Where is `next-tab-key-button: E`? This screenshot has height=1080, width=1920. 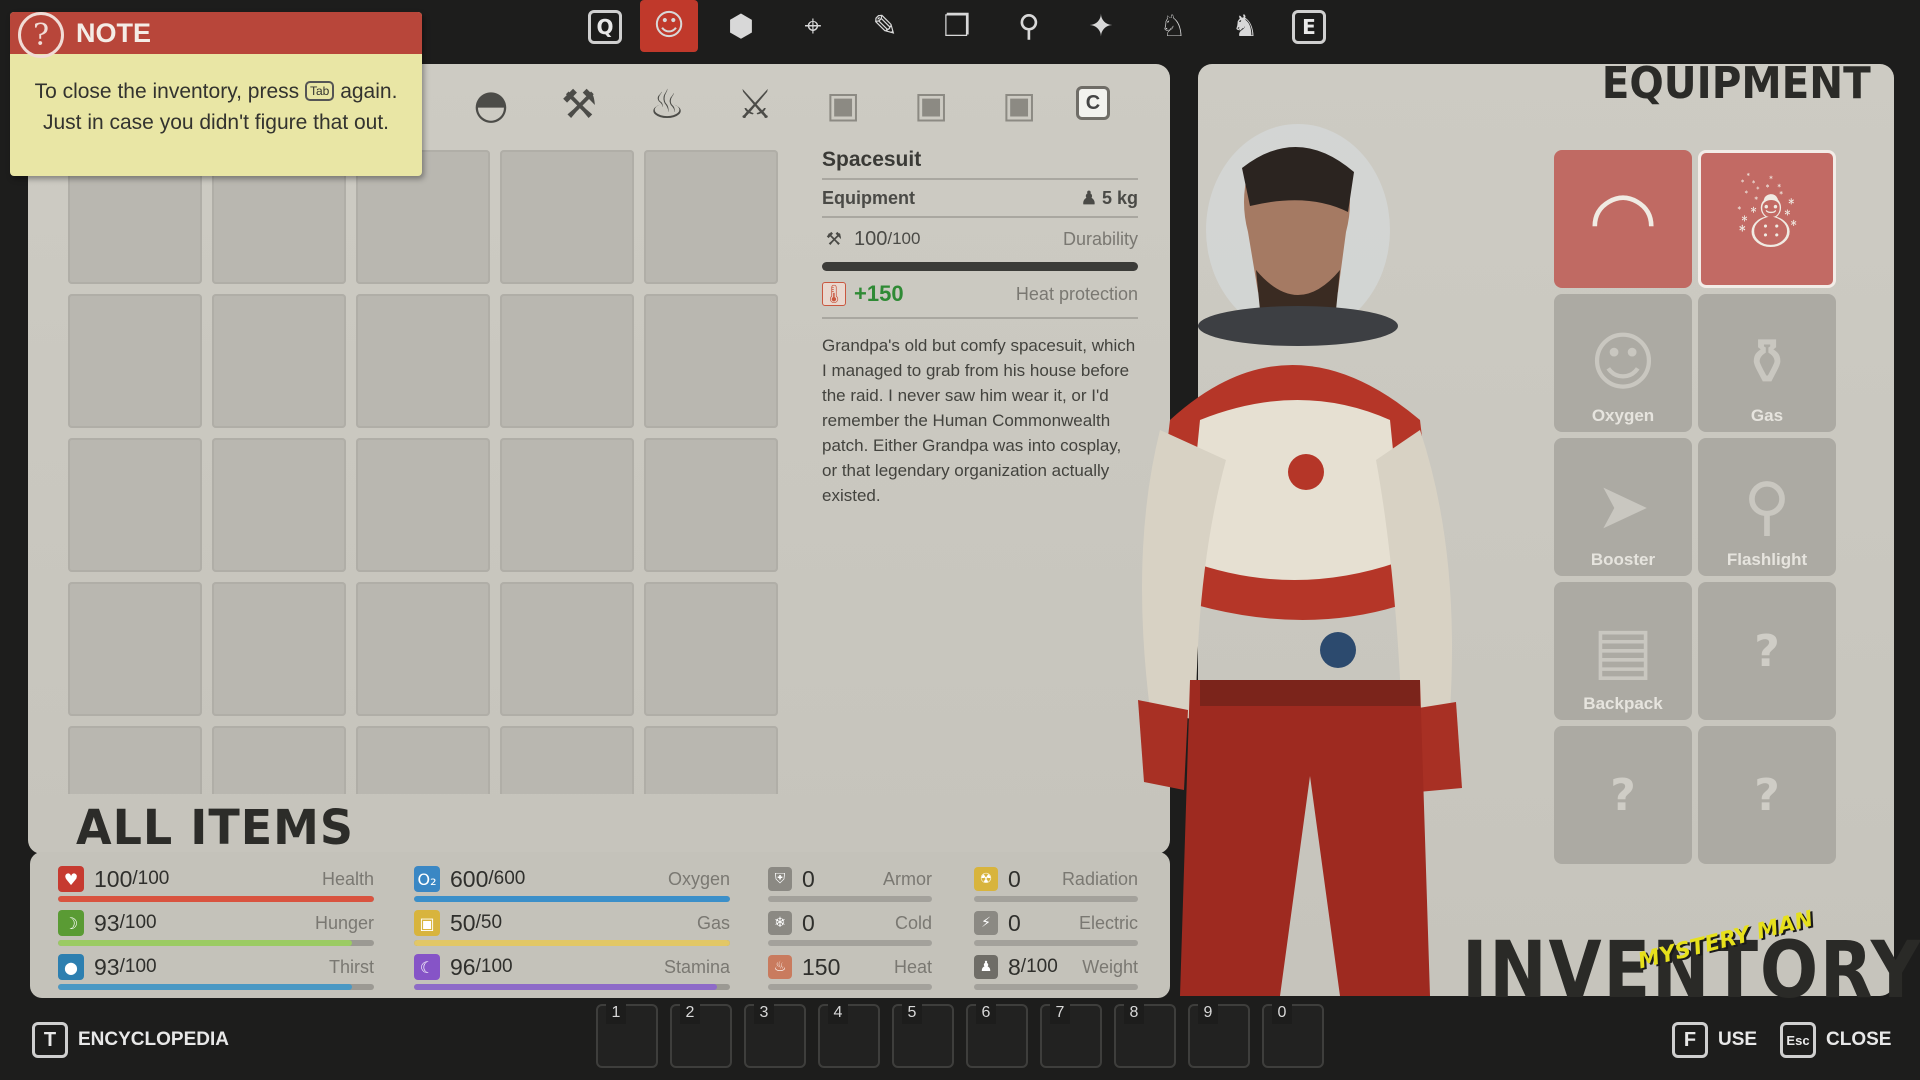
next-tab-key-button: E is located at coordinates (1309, 27).